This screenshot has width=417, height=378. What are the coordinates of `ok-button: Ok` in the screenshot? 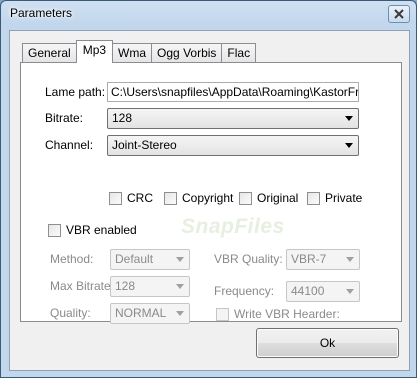 It's located at (327, 343).